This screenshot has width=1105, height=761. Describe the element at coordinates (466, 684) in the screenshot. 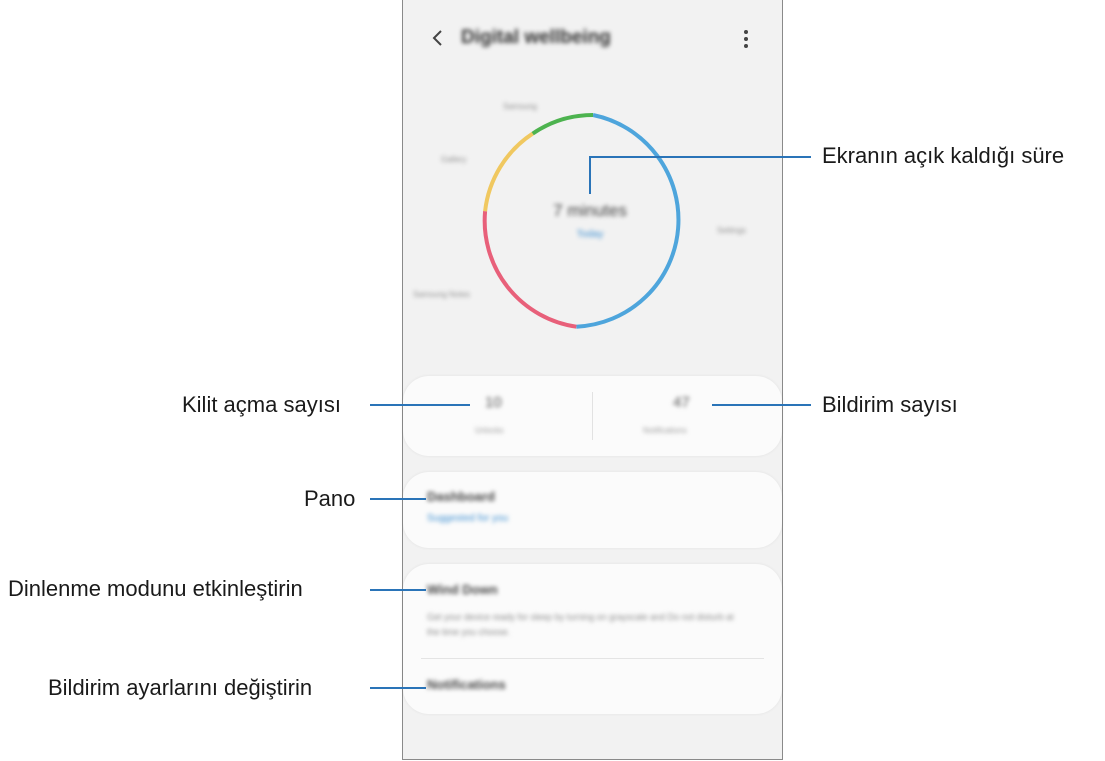

I see `notifications-settings-item: Notifications` at that location.